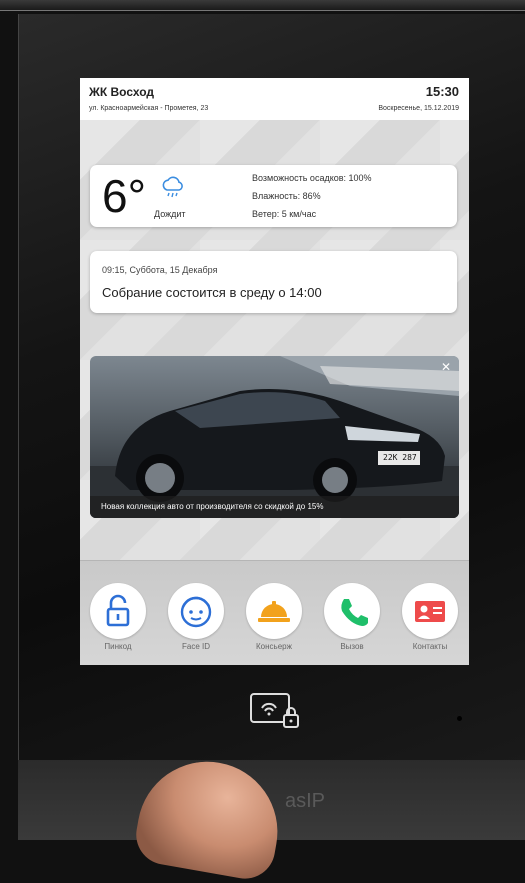  I want to click on close-icon: ✕, so click(446, 367).